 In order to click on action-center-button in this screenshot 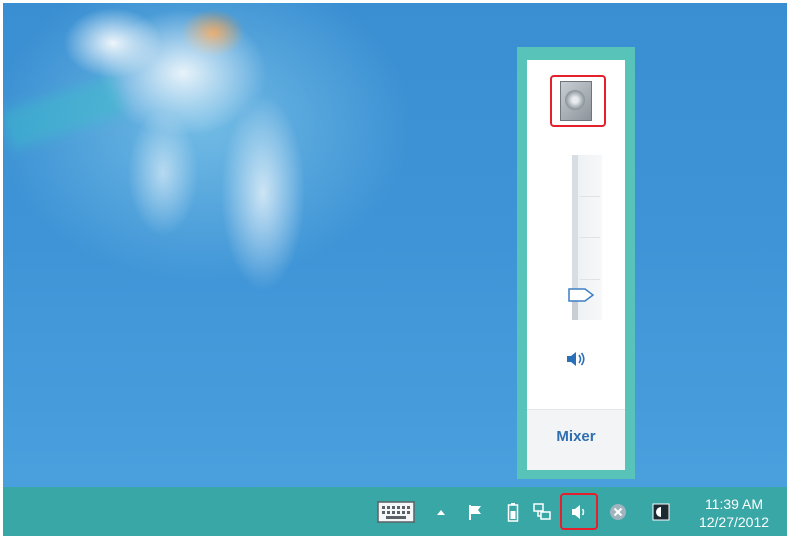, I will do `click(475, 511)`.